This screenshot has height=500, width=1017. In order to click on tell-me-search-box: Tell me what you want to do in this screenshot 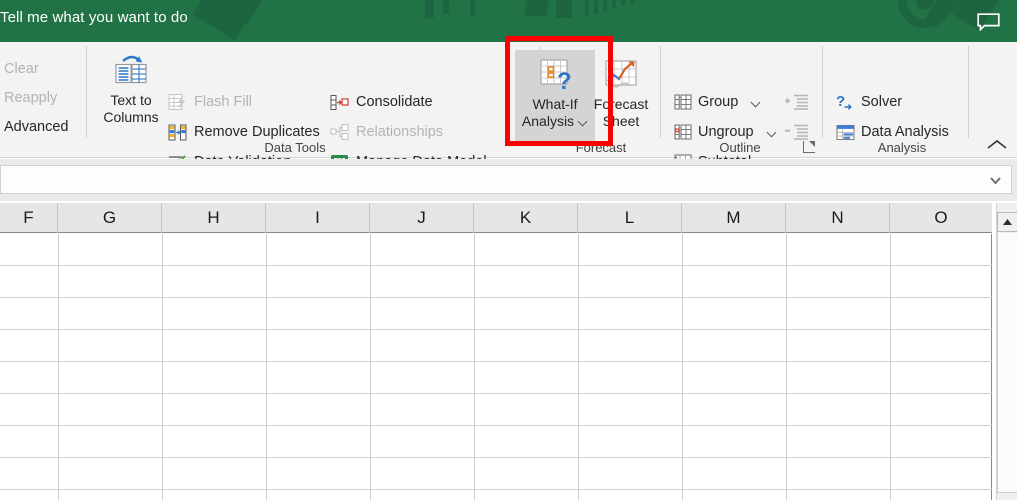, I will do `click(94, 17)`.